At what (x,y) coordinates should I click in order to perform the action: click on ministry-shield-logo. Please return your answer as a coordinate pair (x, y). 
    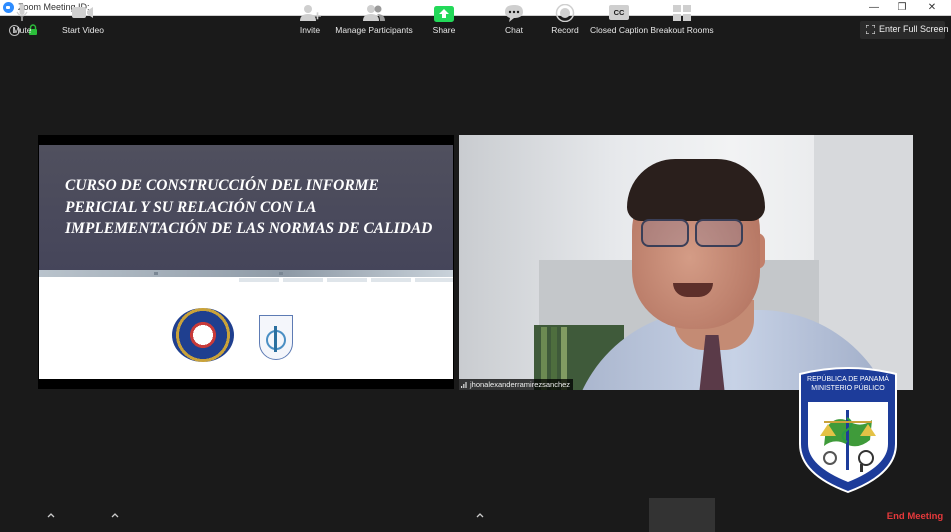
    Looking at the image, I should click on (276, 337).